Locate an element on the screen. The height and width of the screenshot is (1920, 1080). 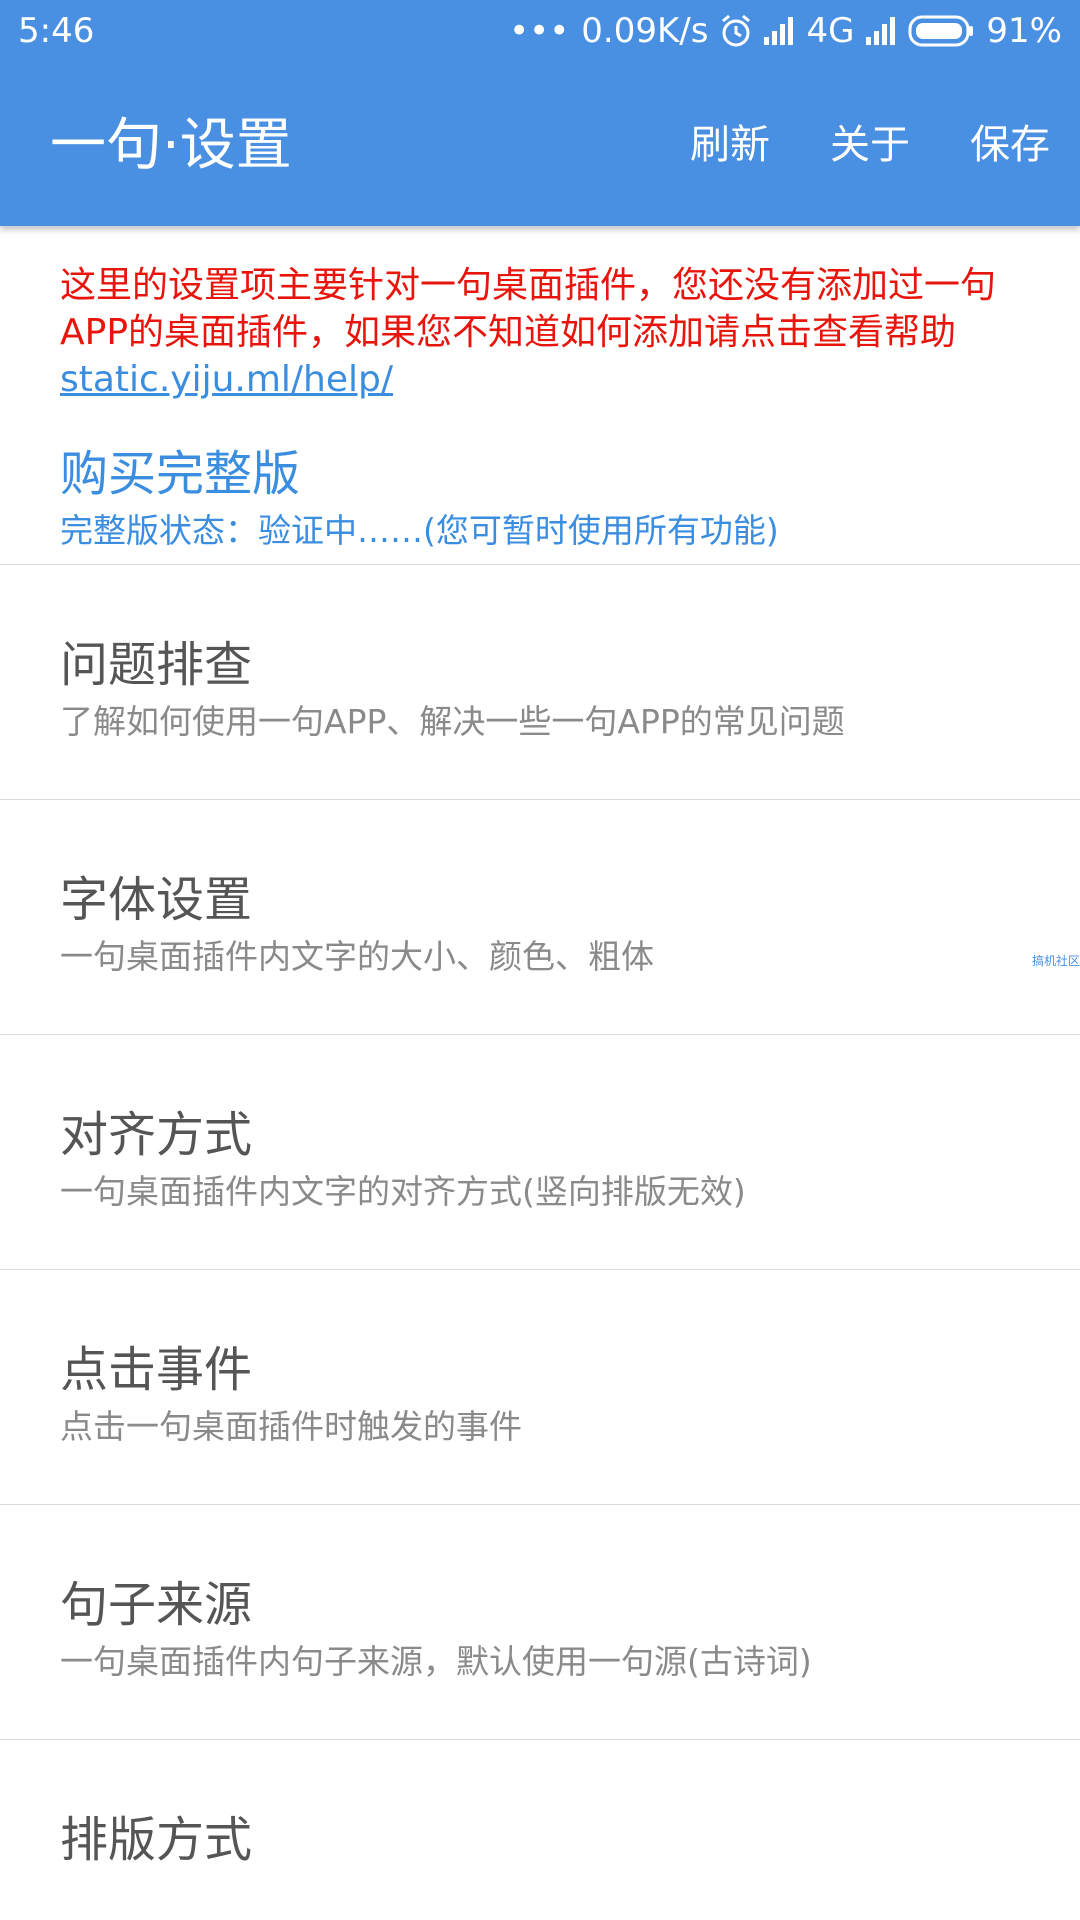
save-button: 保存 is located at coordinates (1010, 145).